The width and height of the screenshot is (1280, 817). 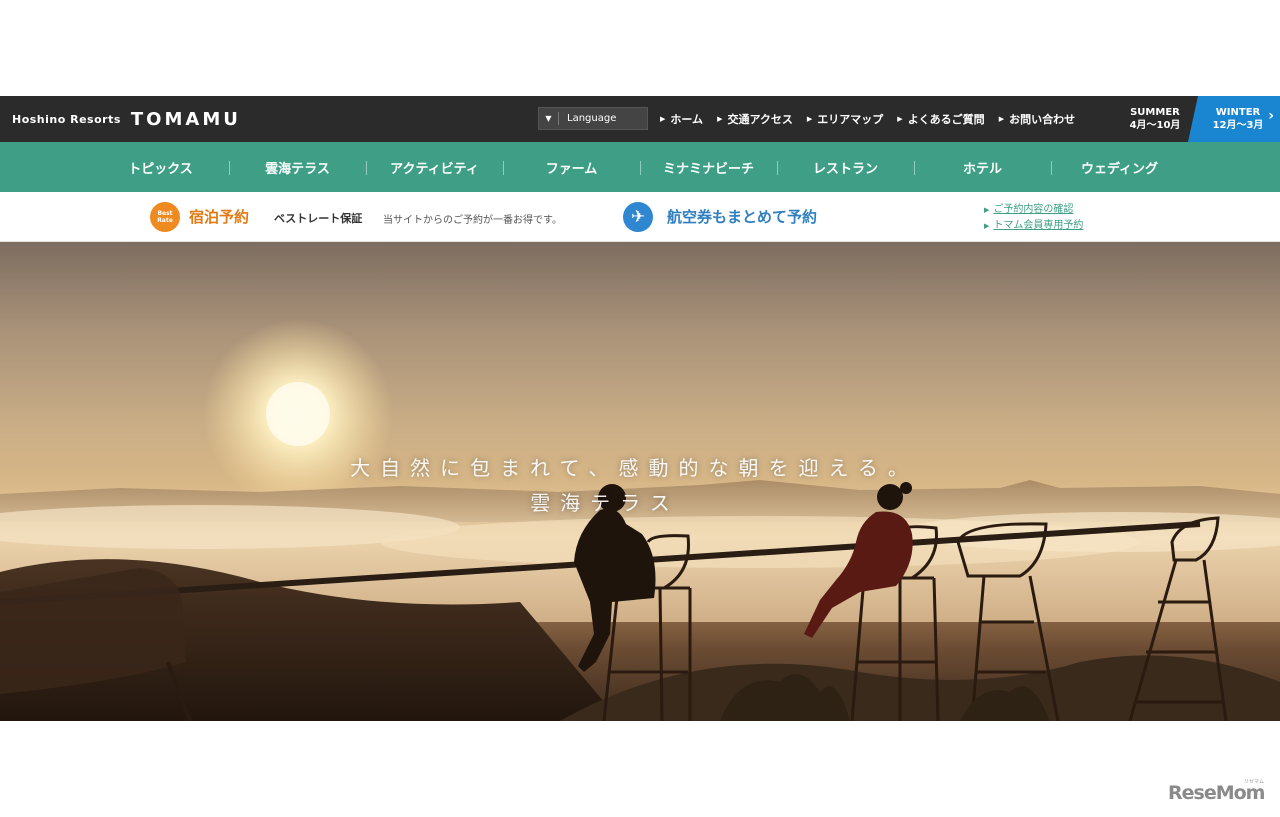 I want to click on link-contact-label: お問い合わせ, so click(x=1042, y=119).